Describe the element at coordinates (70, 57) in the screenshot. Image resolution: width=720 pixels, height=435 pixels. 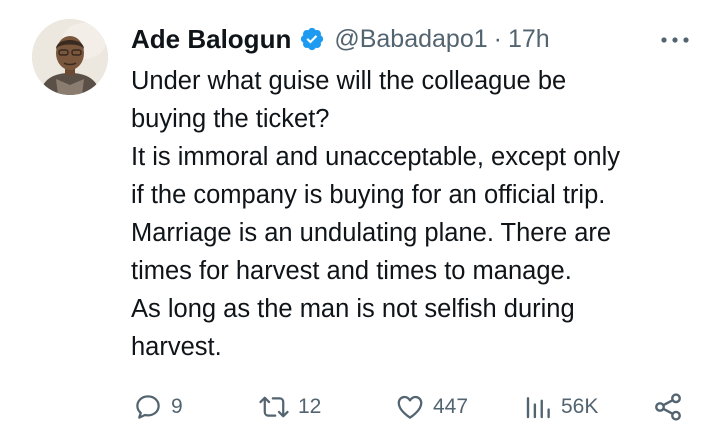
I see `avatar` at that location.